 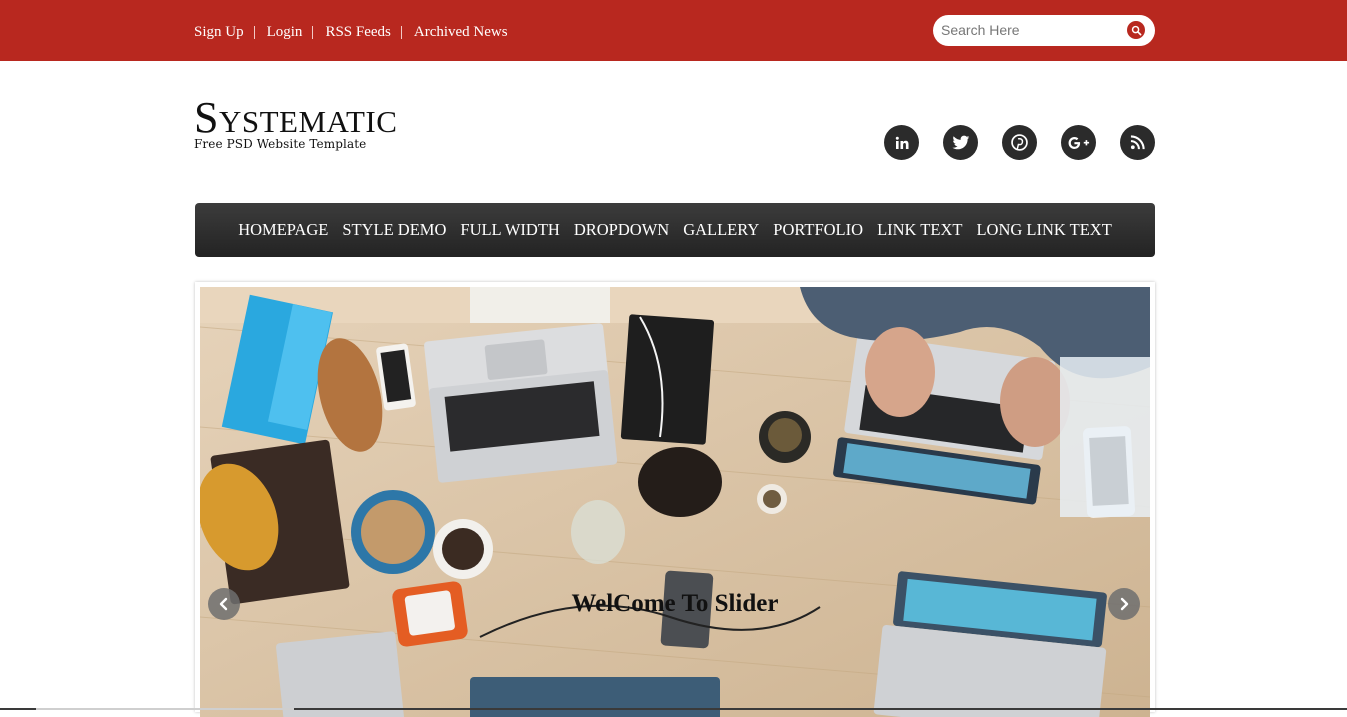 I want to click on nav-dropdown: DROPDOWN, so click(x=621, y=230).